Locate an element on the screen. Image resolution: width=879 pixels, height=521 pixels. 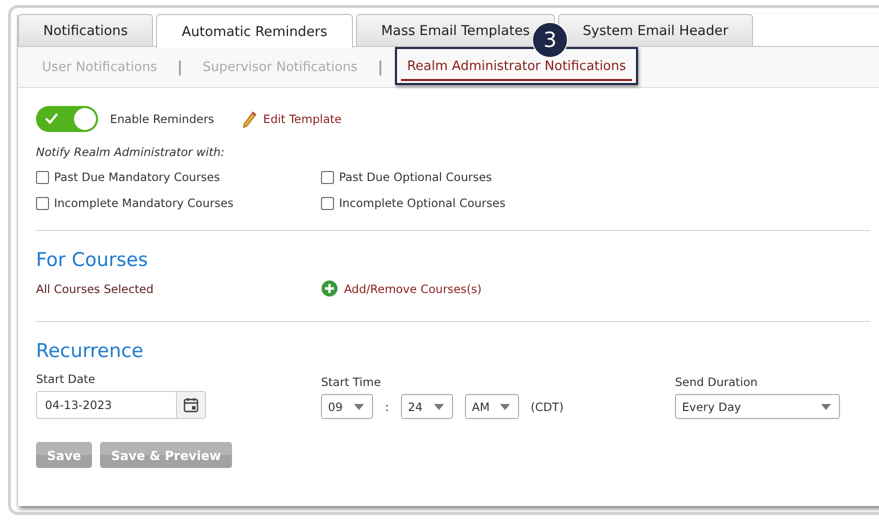
pencil-icon is located at coordinates (250, 119).